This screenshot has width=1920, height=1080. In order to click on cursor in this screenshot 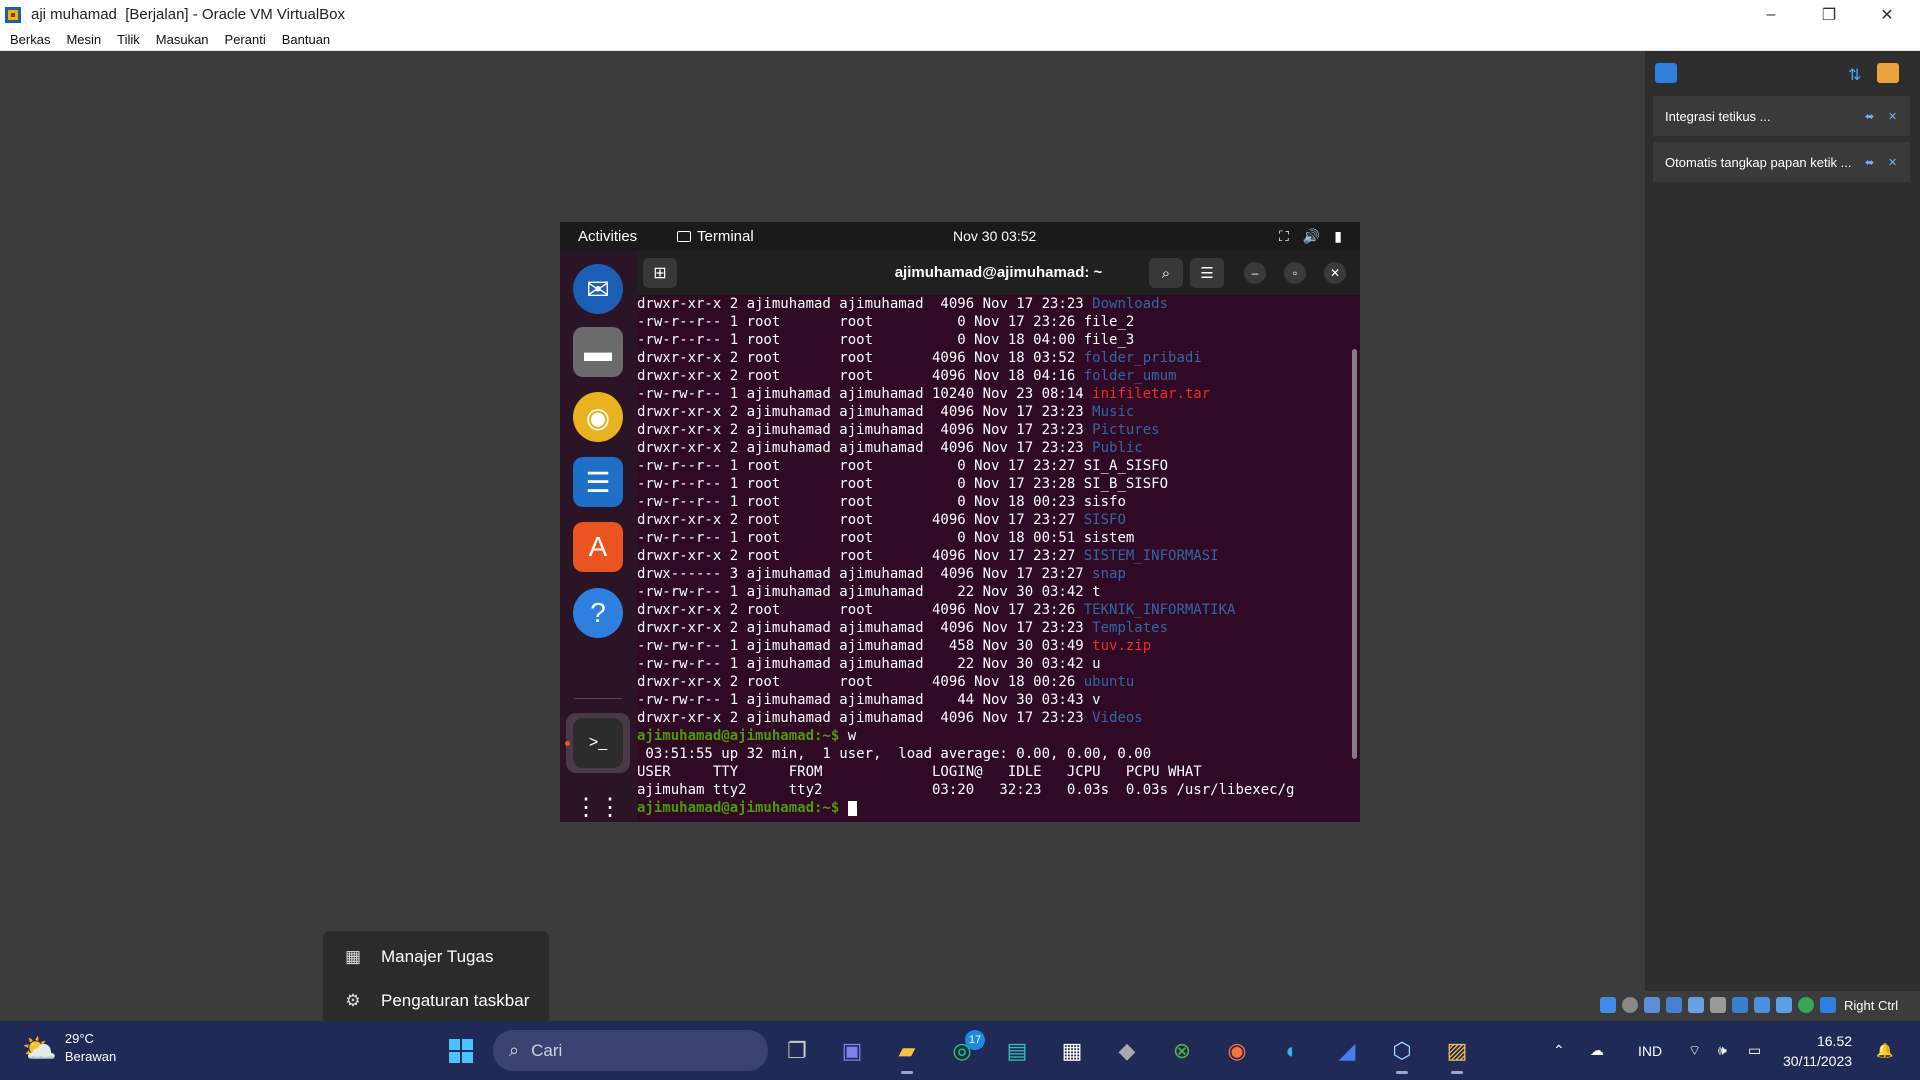, I will do `click(852, 808)`.